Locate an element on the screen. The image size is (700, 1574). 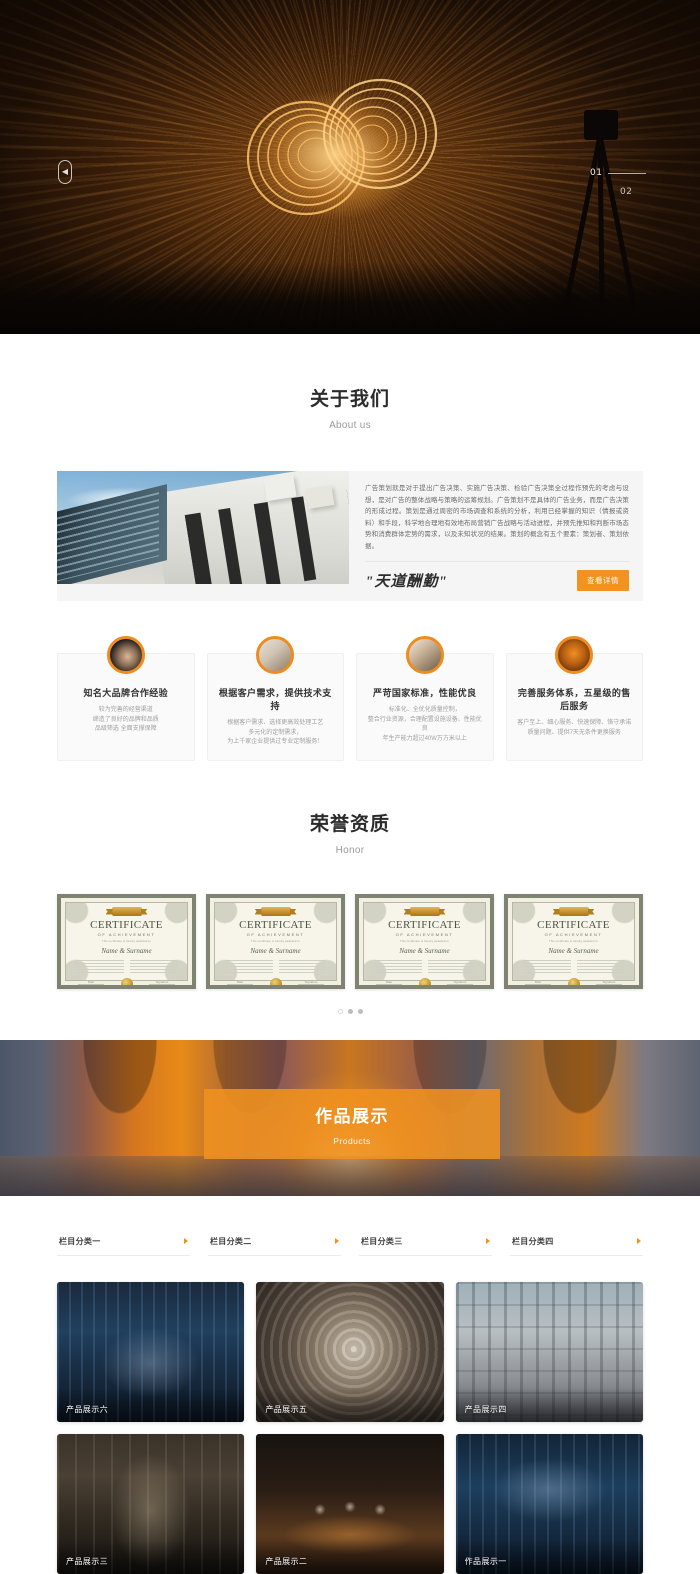
feature-desc-line: 为上千家企业提供过专业定制服务！ is located at coordinates (275, 742).